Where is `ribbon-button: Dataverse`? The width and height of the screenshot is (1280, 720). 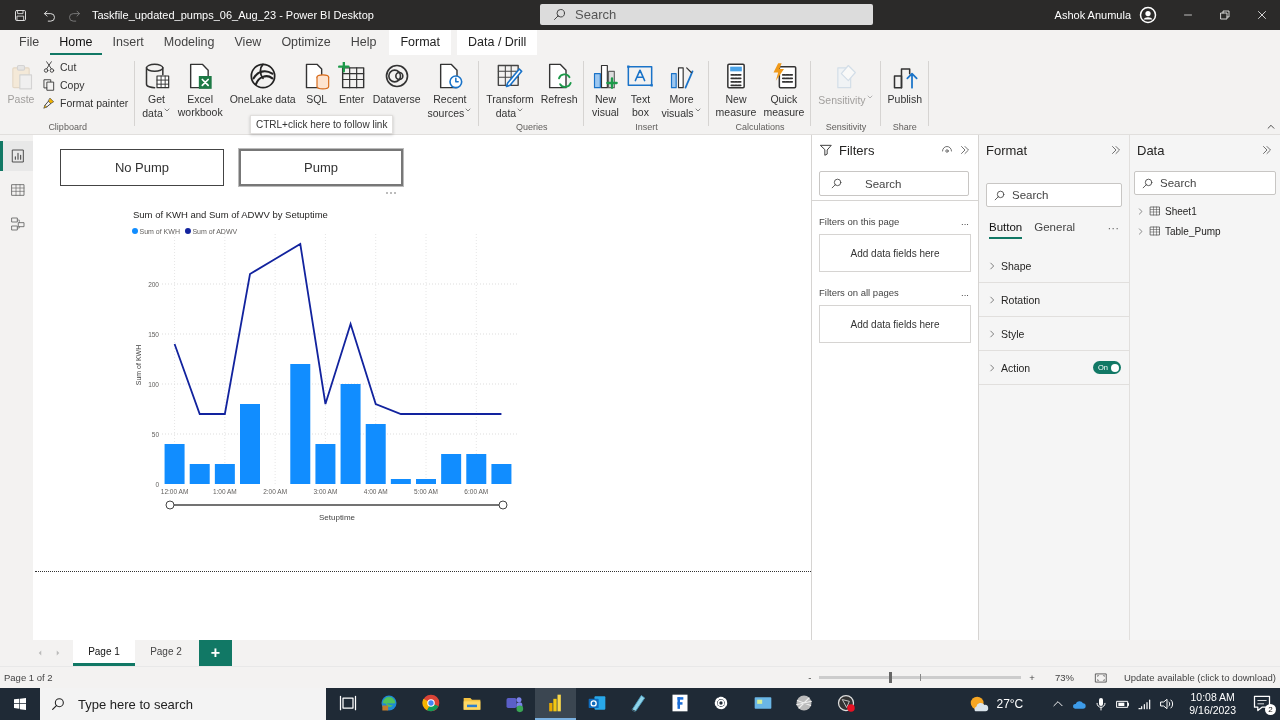
ribbon-button: Dataverse is located at coordinates (396, 84).